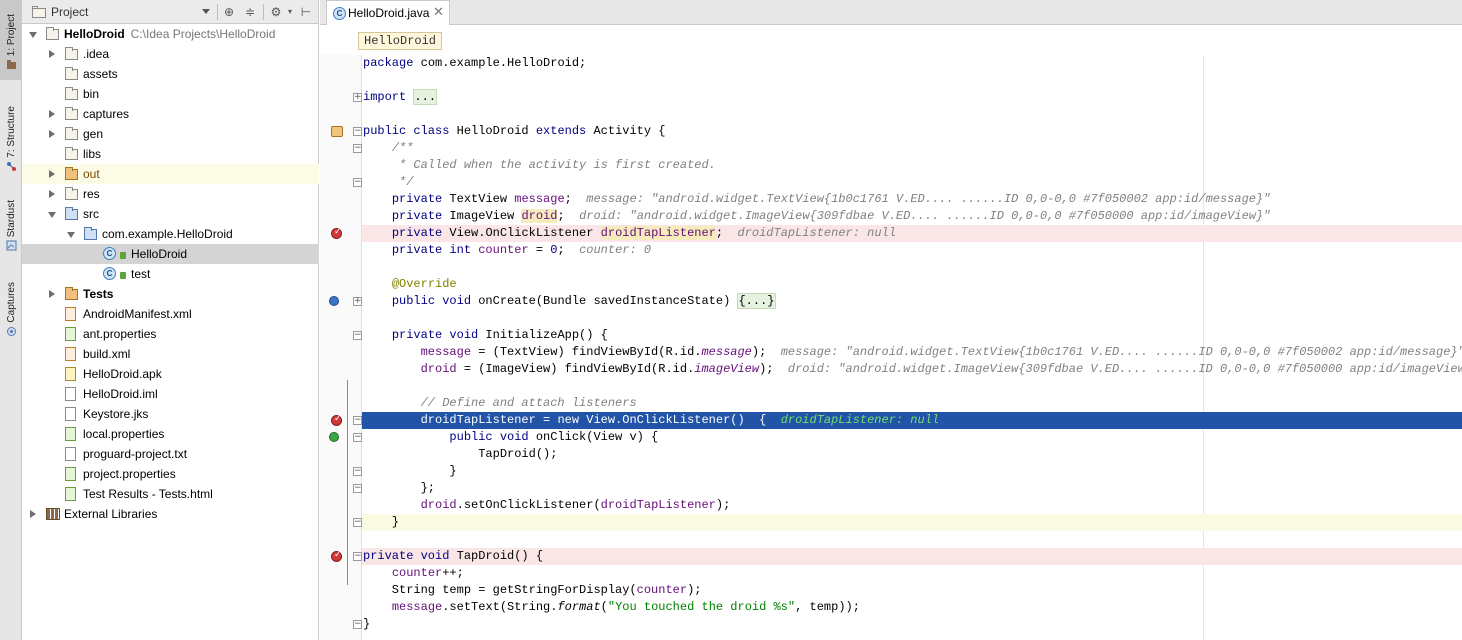  I want to click on code-line: private void InitializeApp() {, so click(912, 335).